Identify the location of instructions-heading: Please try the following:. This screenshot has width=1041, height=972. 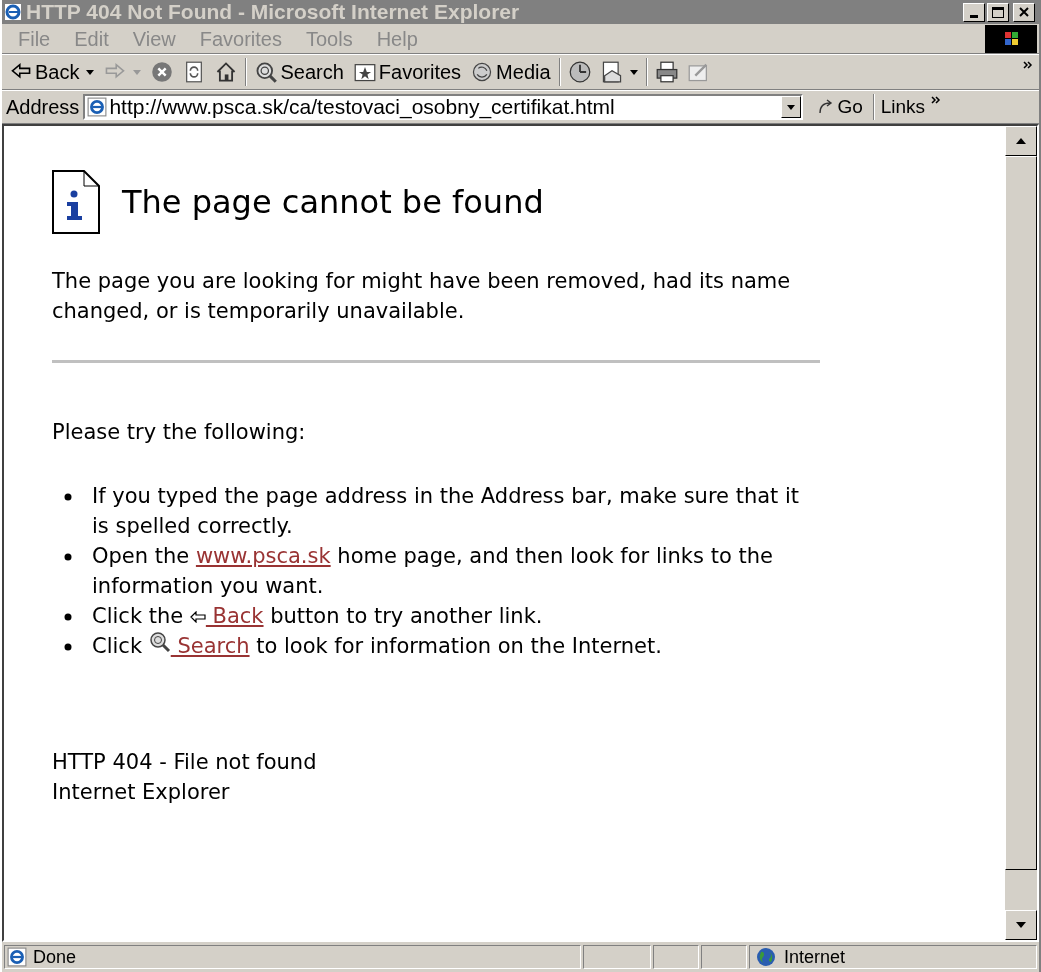
(179, 432).